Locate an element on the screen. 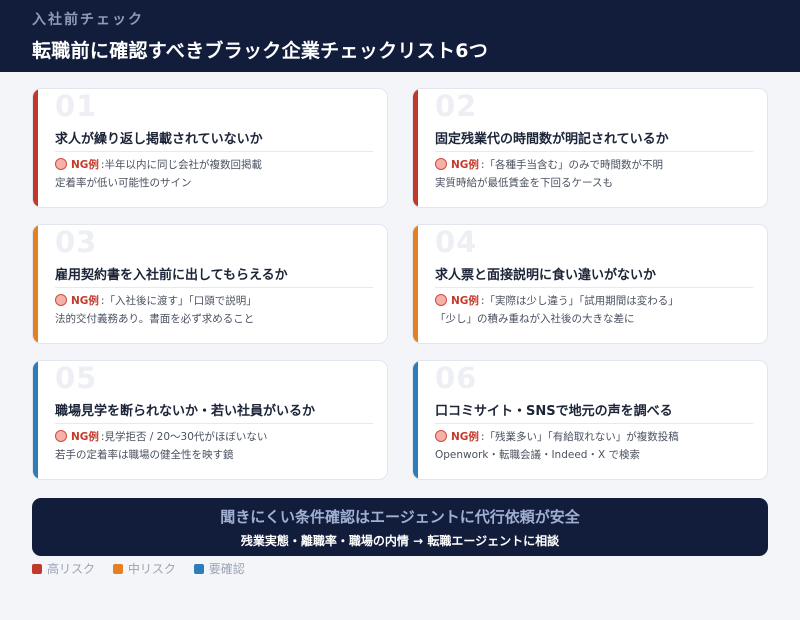 This screenshot has width=800, height=620. card-number: 06 is located at coordinates (456, 378).